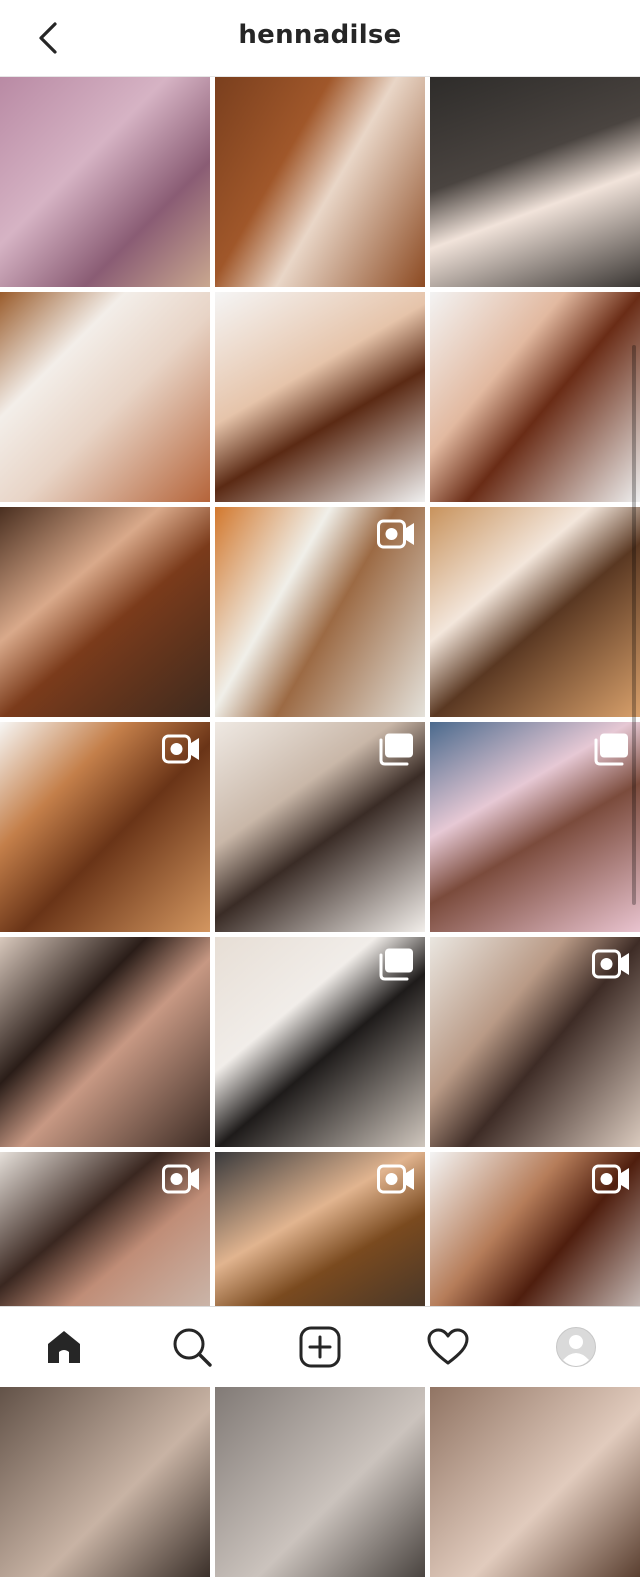 The width and height of the screenshot is (640, 1577). Describe the element at coordinates (535, 397) in the screenshot. I see `post-henna-hands-floral` at that location.